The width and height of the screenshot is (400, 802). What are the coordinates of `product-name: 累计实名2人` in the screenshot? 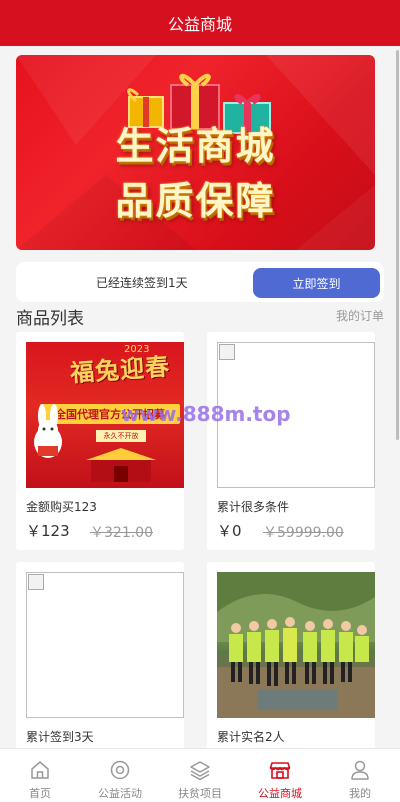 It's located at (251, 737).